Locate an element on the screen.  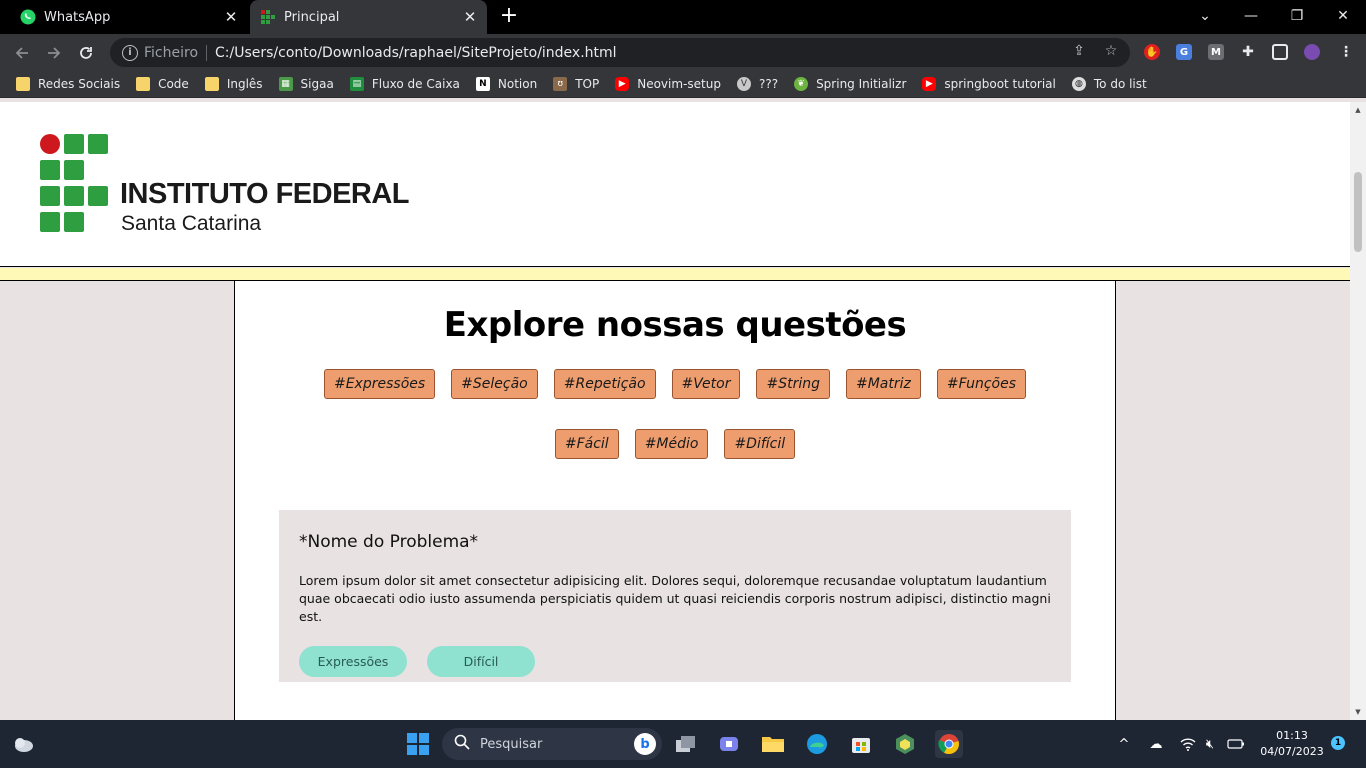
problem-pill-topic: Expressões is located at coordinates (353, 661).